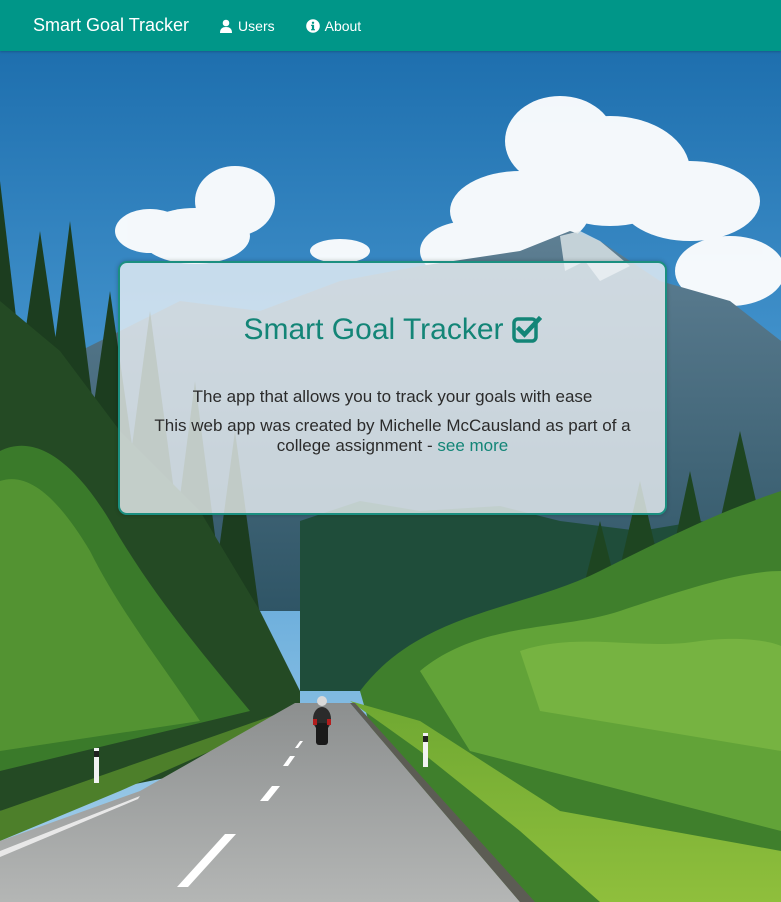 The height and width of the screenshot is (902, 781). What do you see at coordinates (111, 25) in the screenshot?
I see `brand-link: Smart Goal Tracker` at bounding box center [111, 25].